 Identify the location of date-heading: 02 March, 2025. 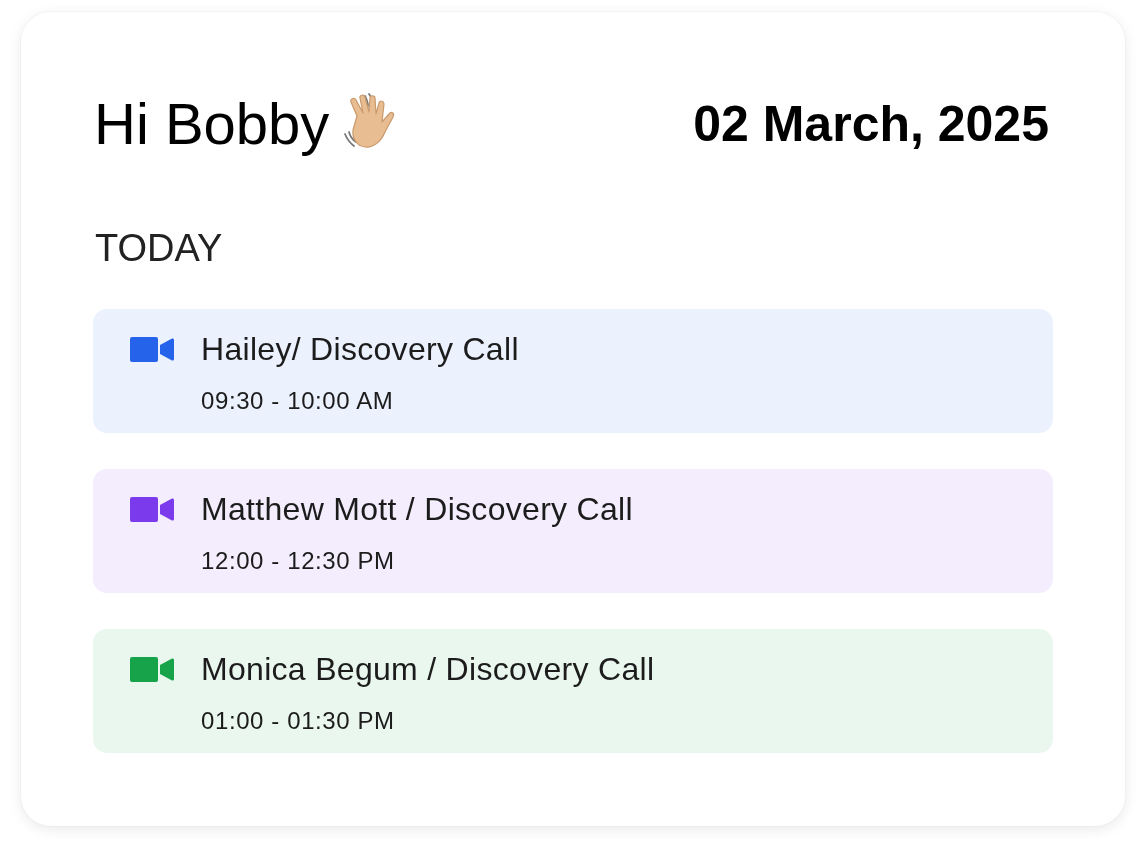
(871, 124).